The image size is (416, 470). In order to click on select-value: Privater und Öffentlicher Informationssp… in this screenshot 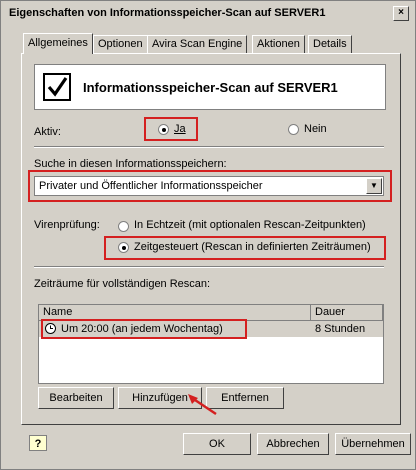, I will do `click(151, 186)`.